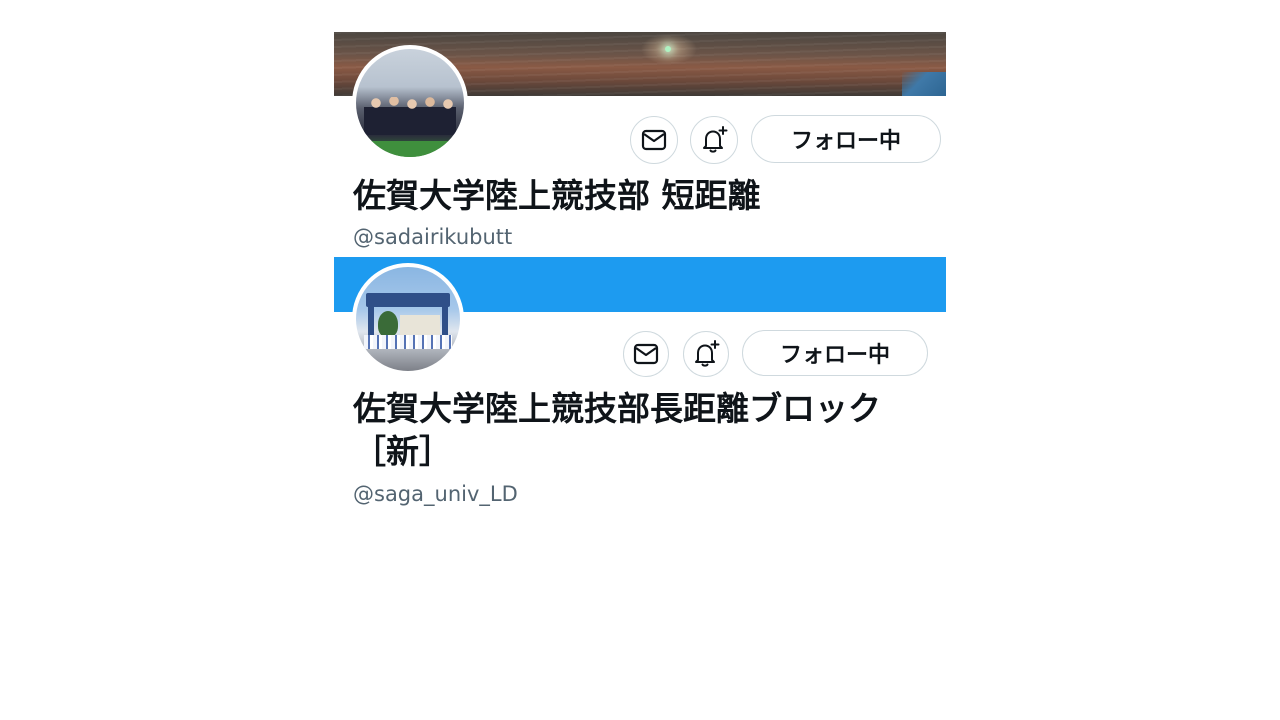 Image resolution: width=1280 pixels, height=720 pixels. Describe the element at coordinates (410, 149) in the screenshot. I see `avatar-grass` at that location.